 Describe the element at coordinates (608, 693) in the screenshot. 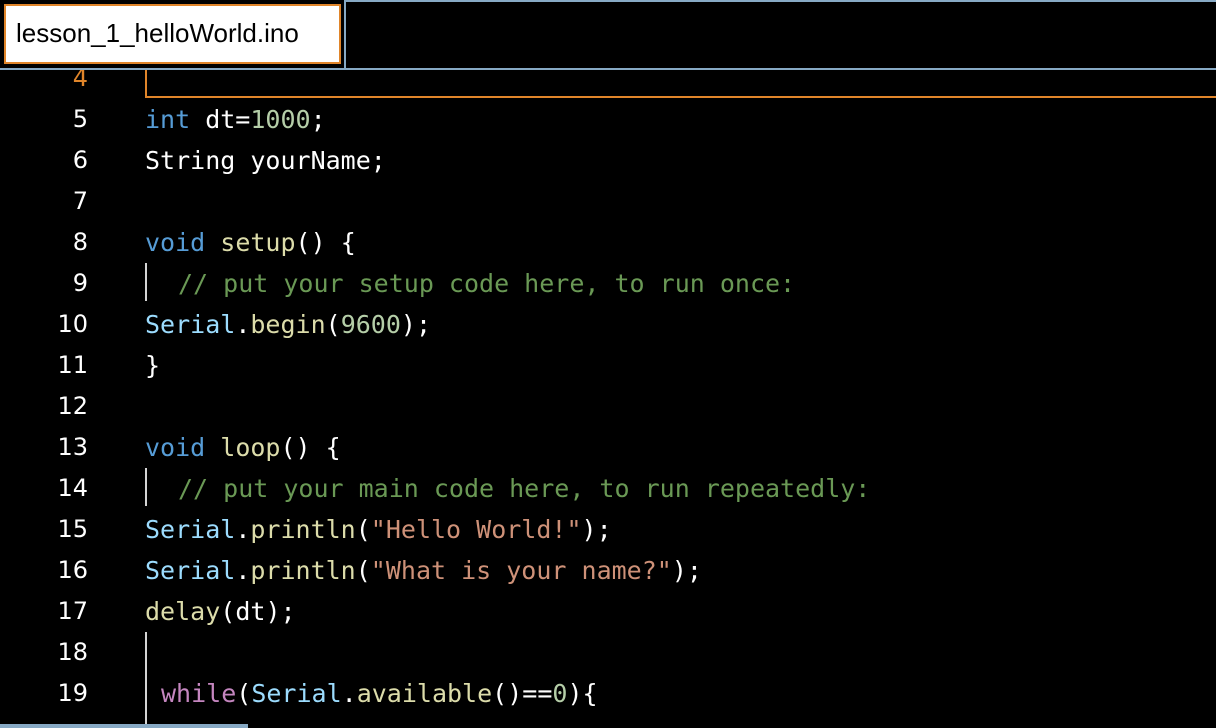

I see `code-line: 19 while(Serial.available()==0){` at that location.